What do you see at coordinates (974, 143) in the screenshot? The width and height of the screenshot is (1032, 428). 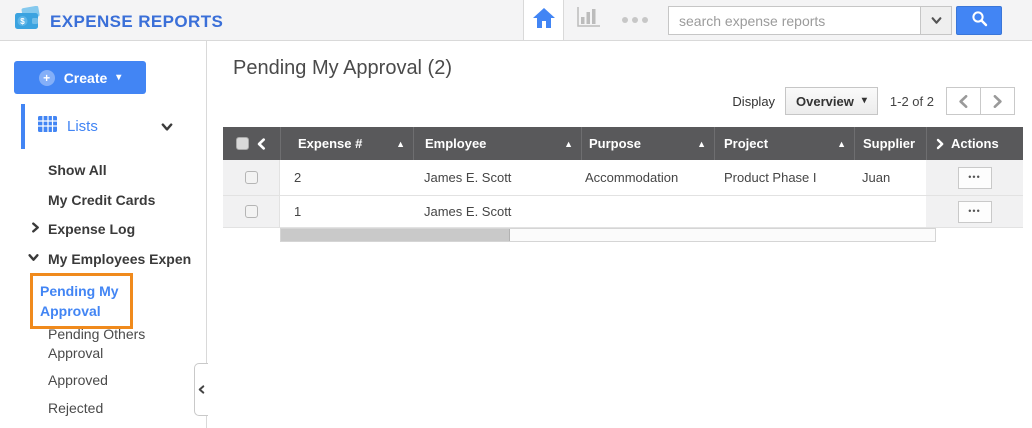 I see `column-header-actions: Actions` at bounding box center [974, 143].